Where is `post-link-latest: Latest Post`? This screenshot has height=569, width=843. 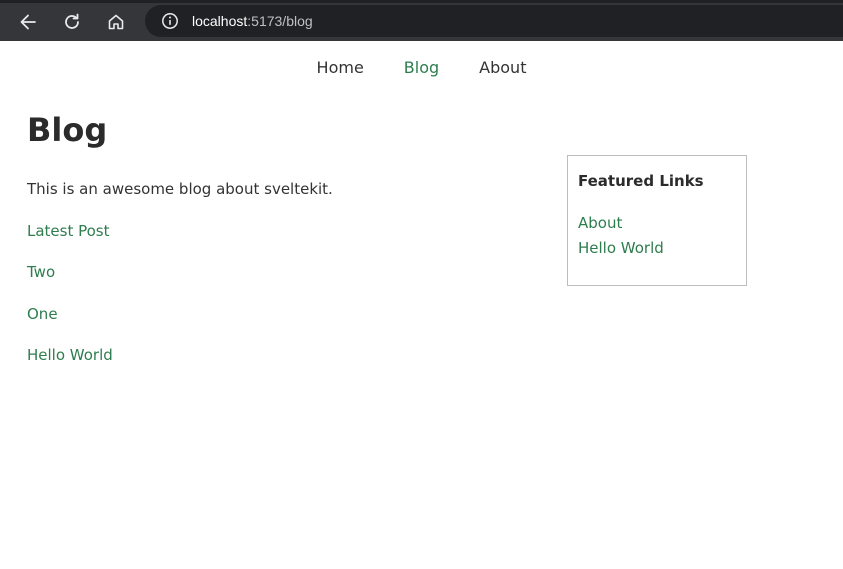
post-link-latest: Latest Post is located at coordinates (277, 231).